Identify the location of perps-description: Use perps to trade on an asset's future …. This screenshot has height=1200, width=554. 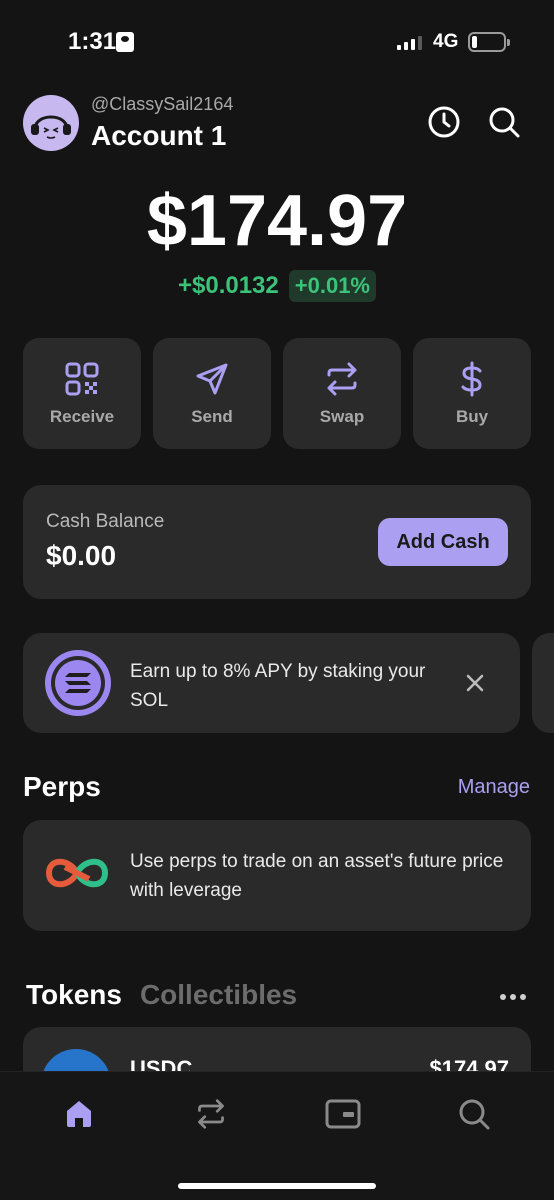
(317, 876).